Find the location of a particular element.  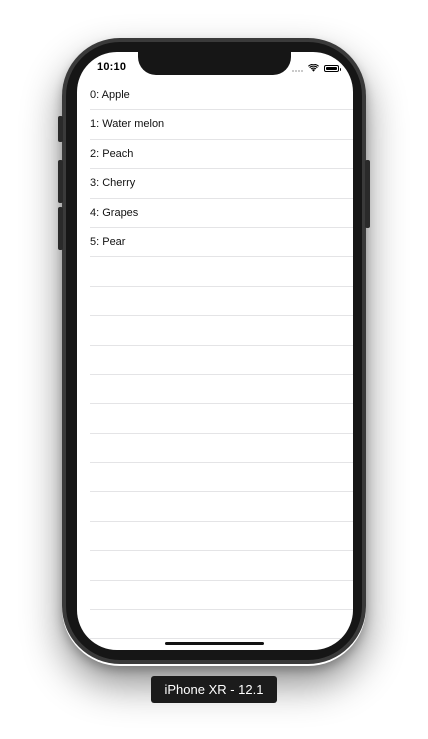

table-row: 1: Water melon is located at coordinates (215, 125).